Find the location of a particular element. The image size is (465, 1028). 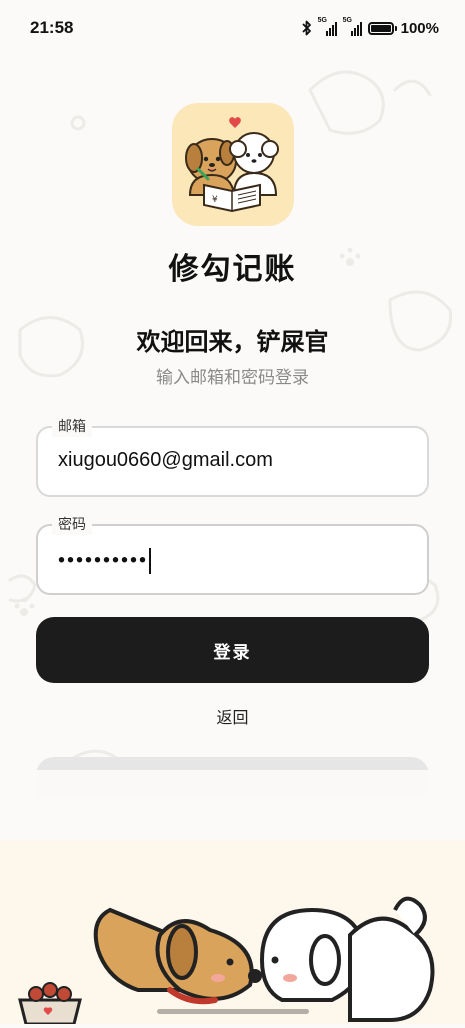

password-masked-text: •••••••••• is located at coordinates (103, 560).